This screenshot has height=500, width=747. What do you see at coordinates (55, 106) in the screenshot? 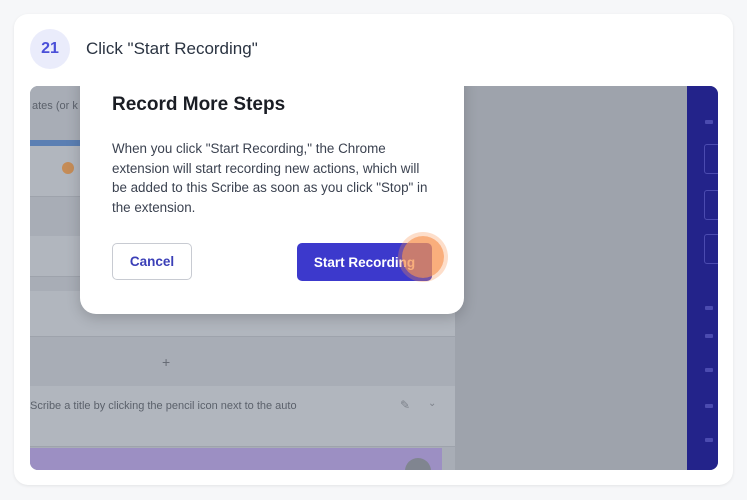
I see `background-header-text: ates (or k` at bounding box center [55, 106].